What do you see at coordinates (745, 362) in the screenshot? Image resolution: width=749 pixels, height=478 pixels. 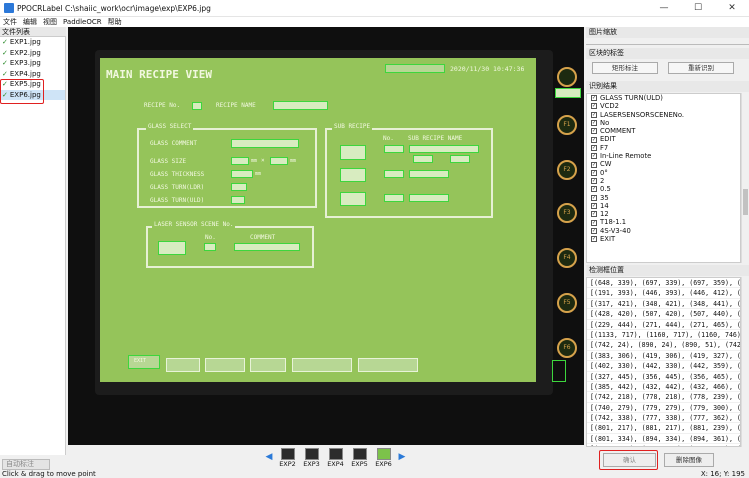 I see `box-scrollbar` at bounding box center [745, 362].